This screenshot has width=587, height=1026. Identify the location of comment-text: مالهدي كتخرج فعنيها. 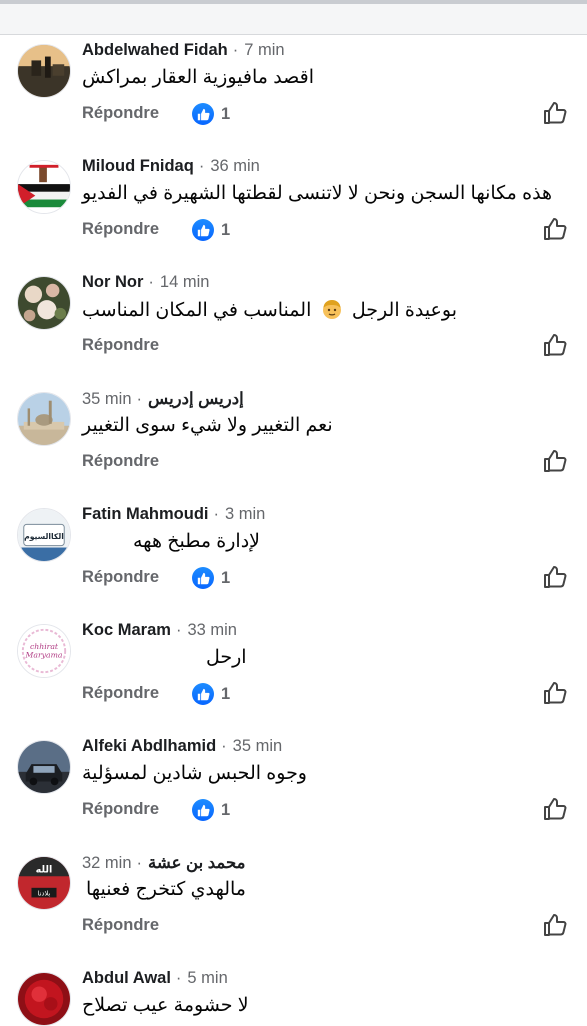
(166, 889).